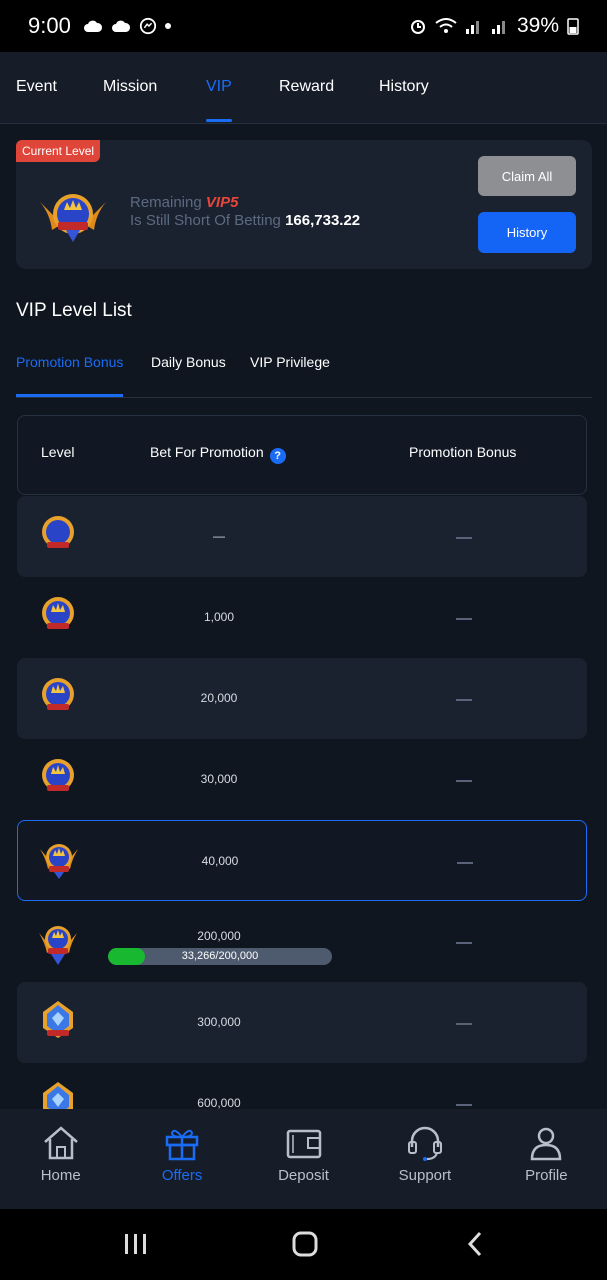 The width and height of the screenshot is (607, 1280). What do you see at coordinates (546, 1144) in the screenshot?
I see `user-icon` at bounding box center [546, 1144].